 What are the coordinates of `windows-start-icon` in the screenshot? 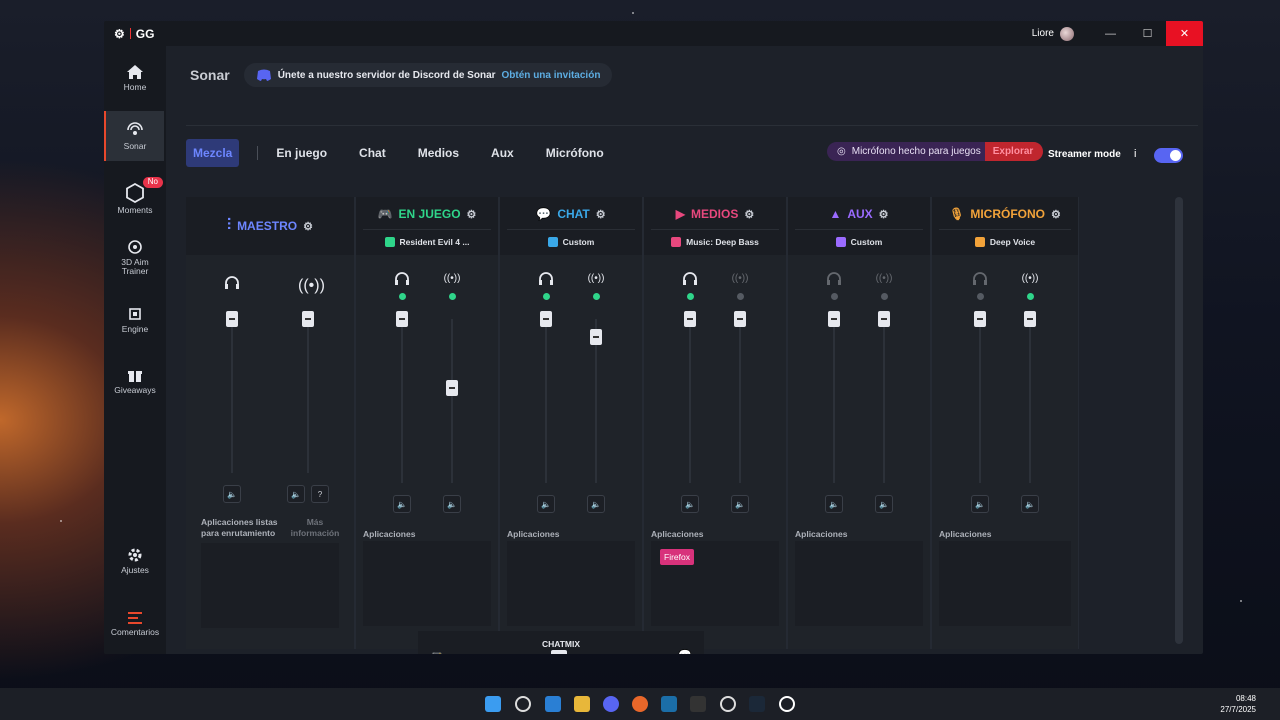 It's located at (493, 704).